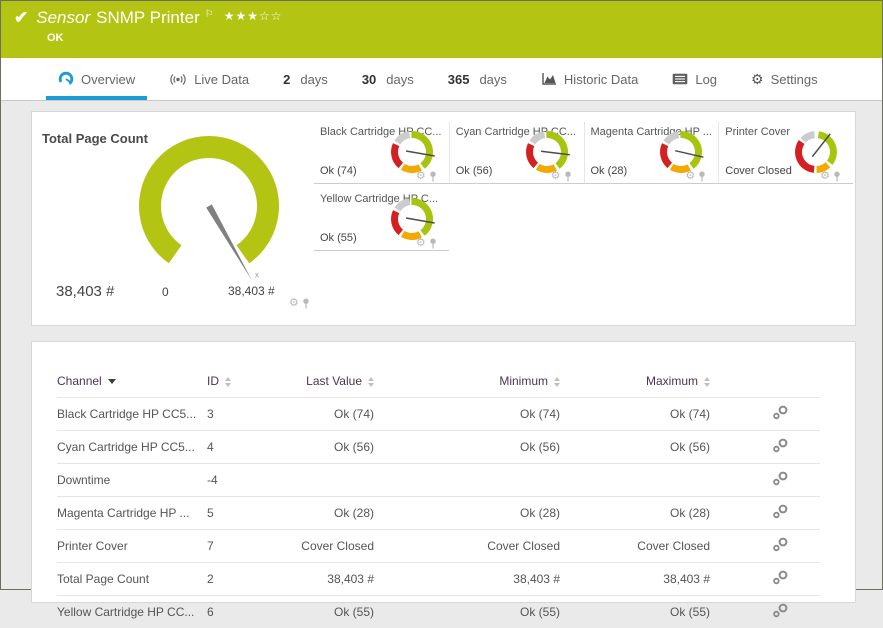  I want to click on cell-max: 38,403 #, so click(635, 579).